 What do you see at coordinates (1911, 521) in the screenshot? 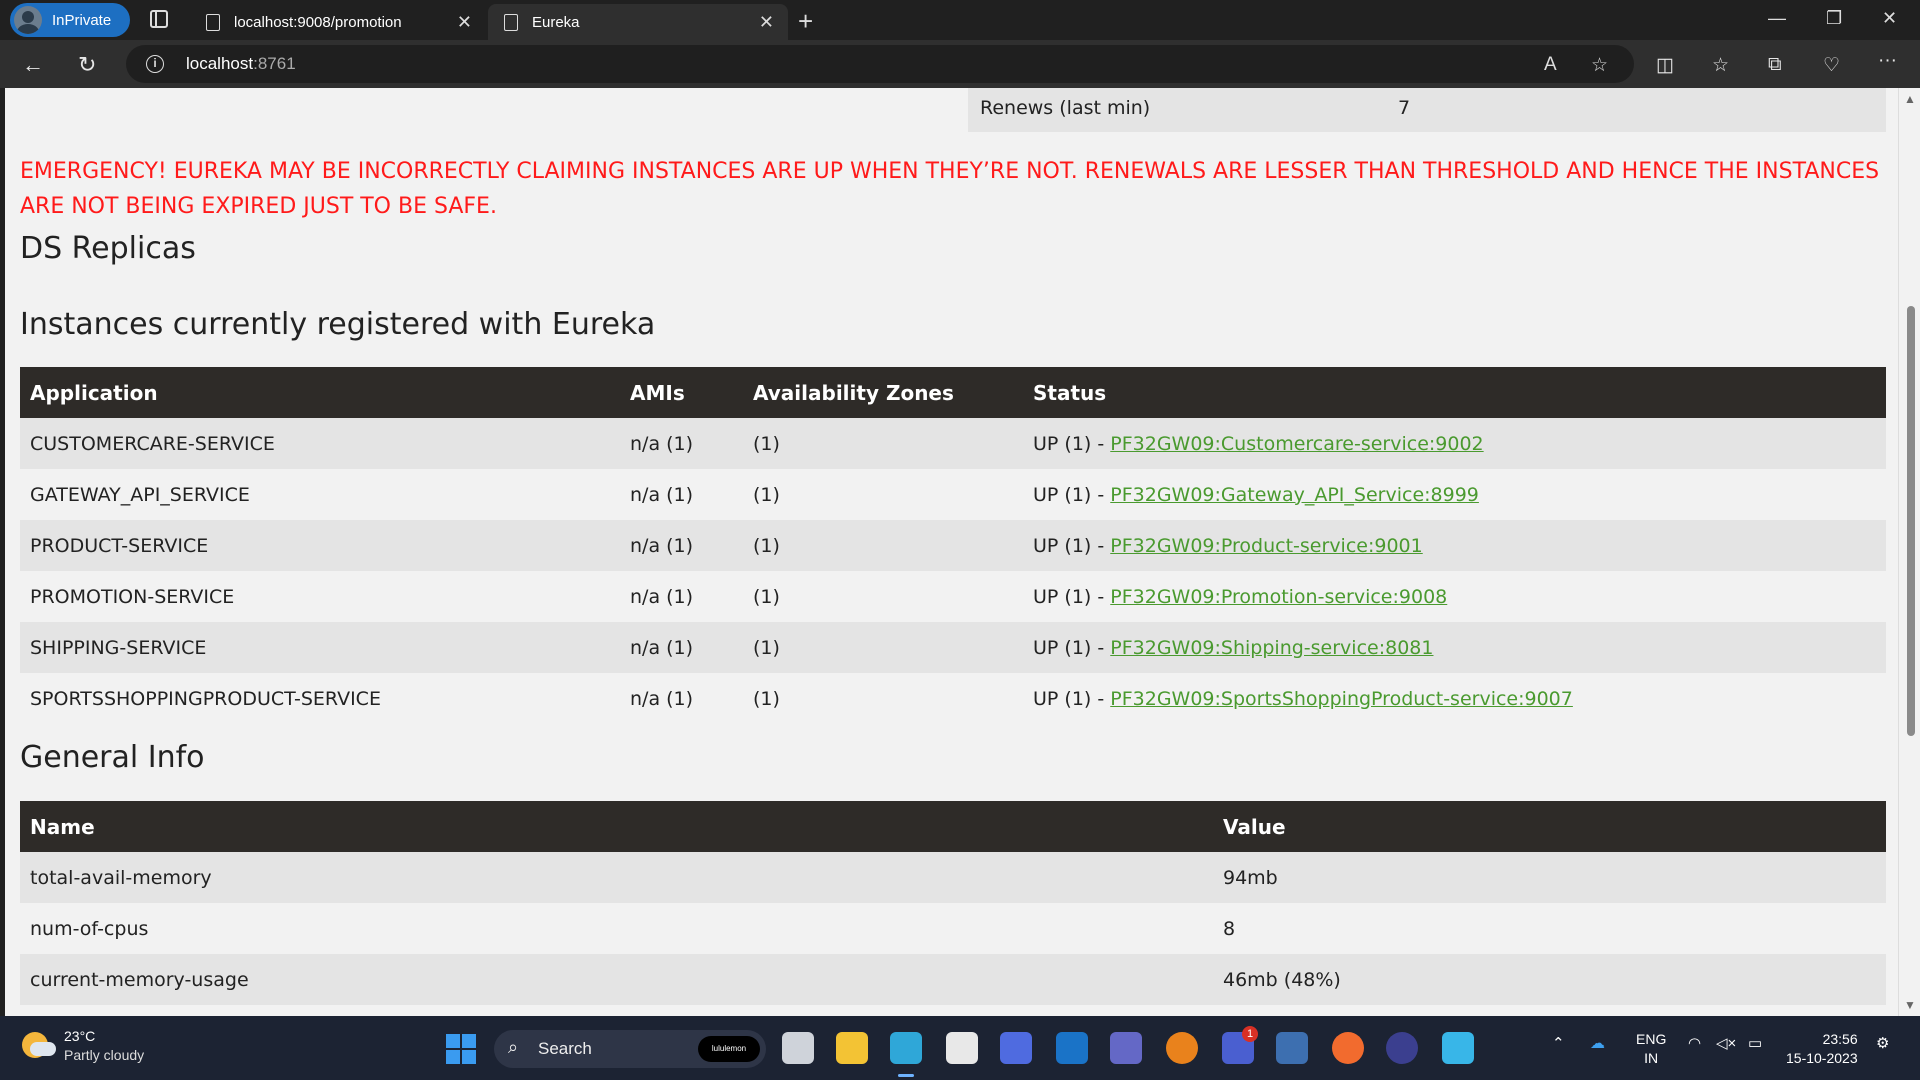
I see `scrollbar-thumb` at bounding box center [1911, 521].